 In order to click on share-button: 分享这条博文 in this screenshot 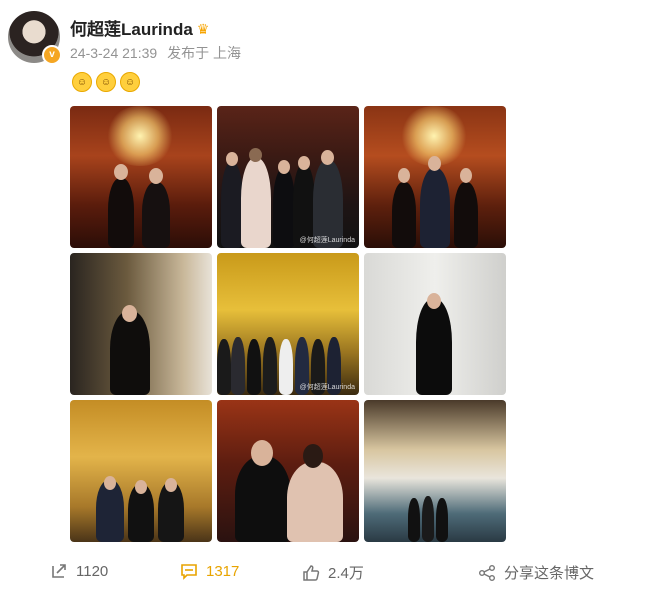, I will do `click(536, 572)`.